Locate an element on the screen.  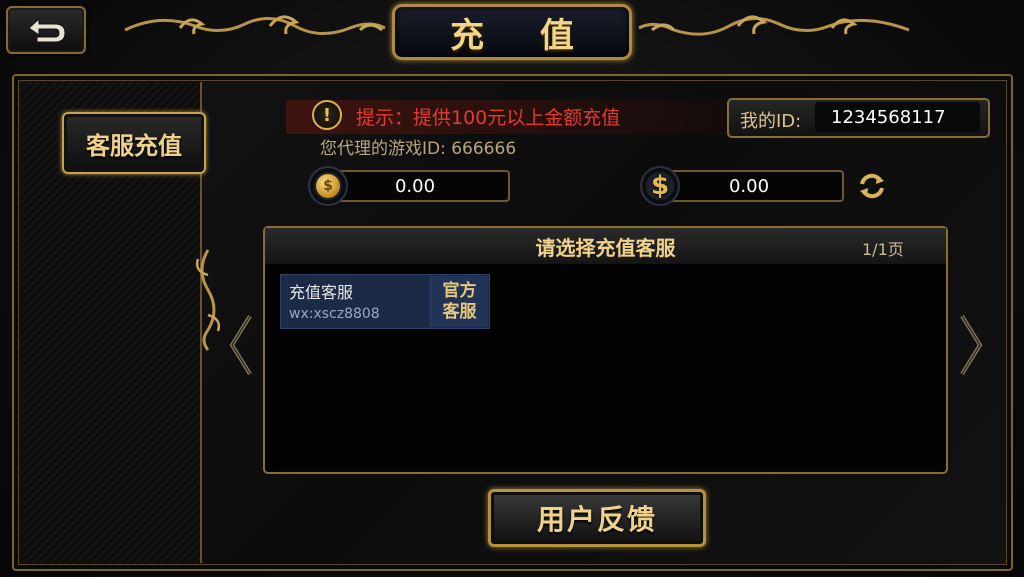
right-ornament is located at coordinates (774, 25).